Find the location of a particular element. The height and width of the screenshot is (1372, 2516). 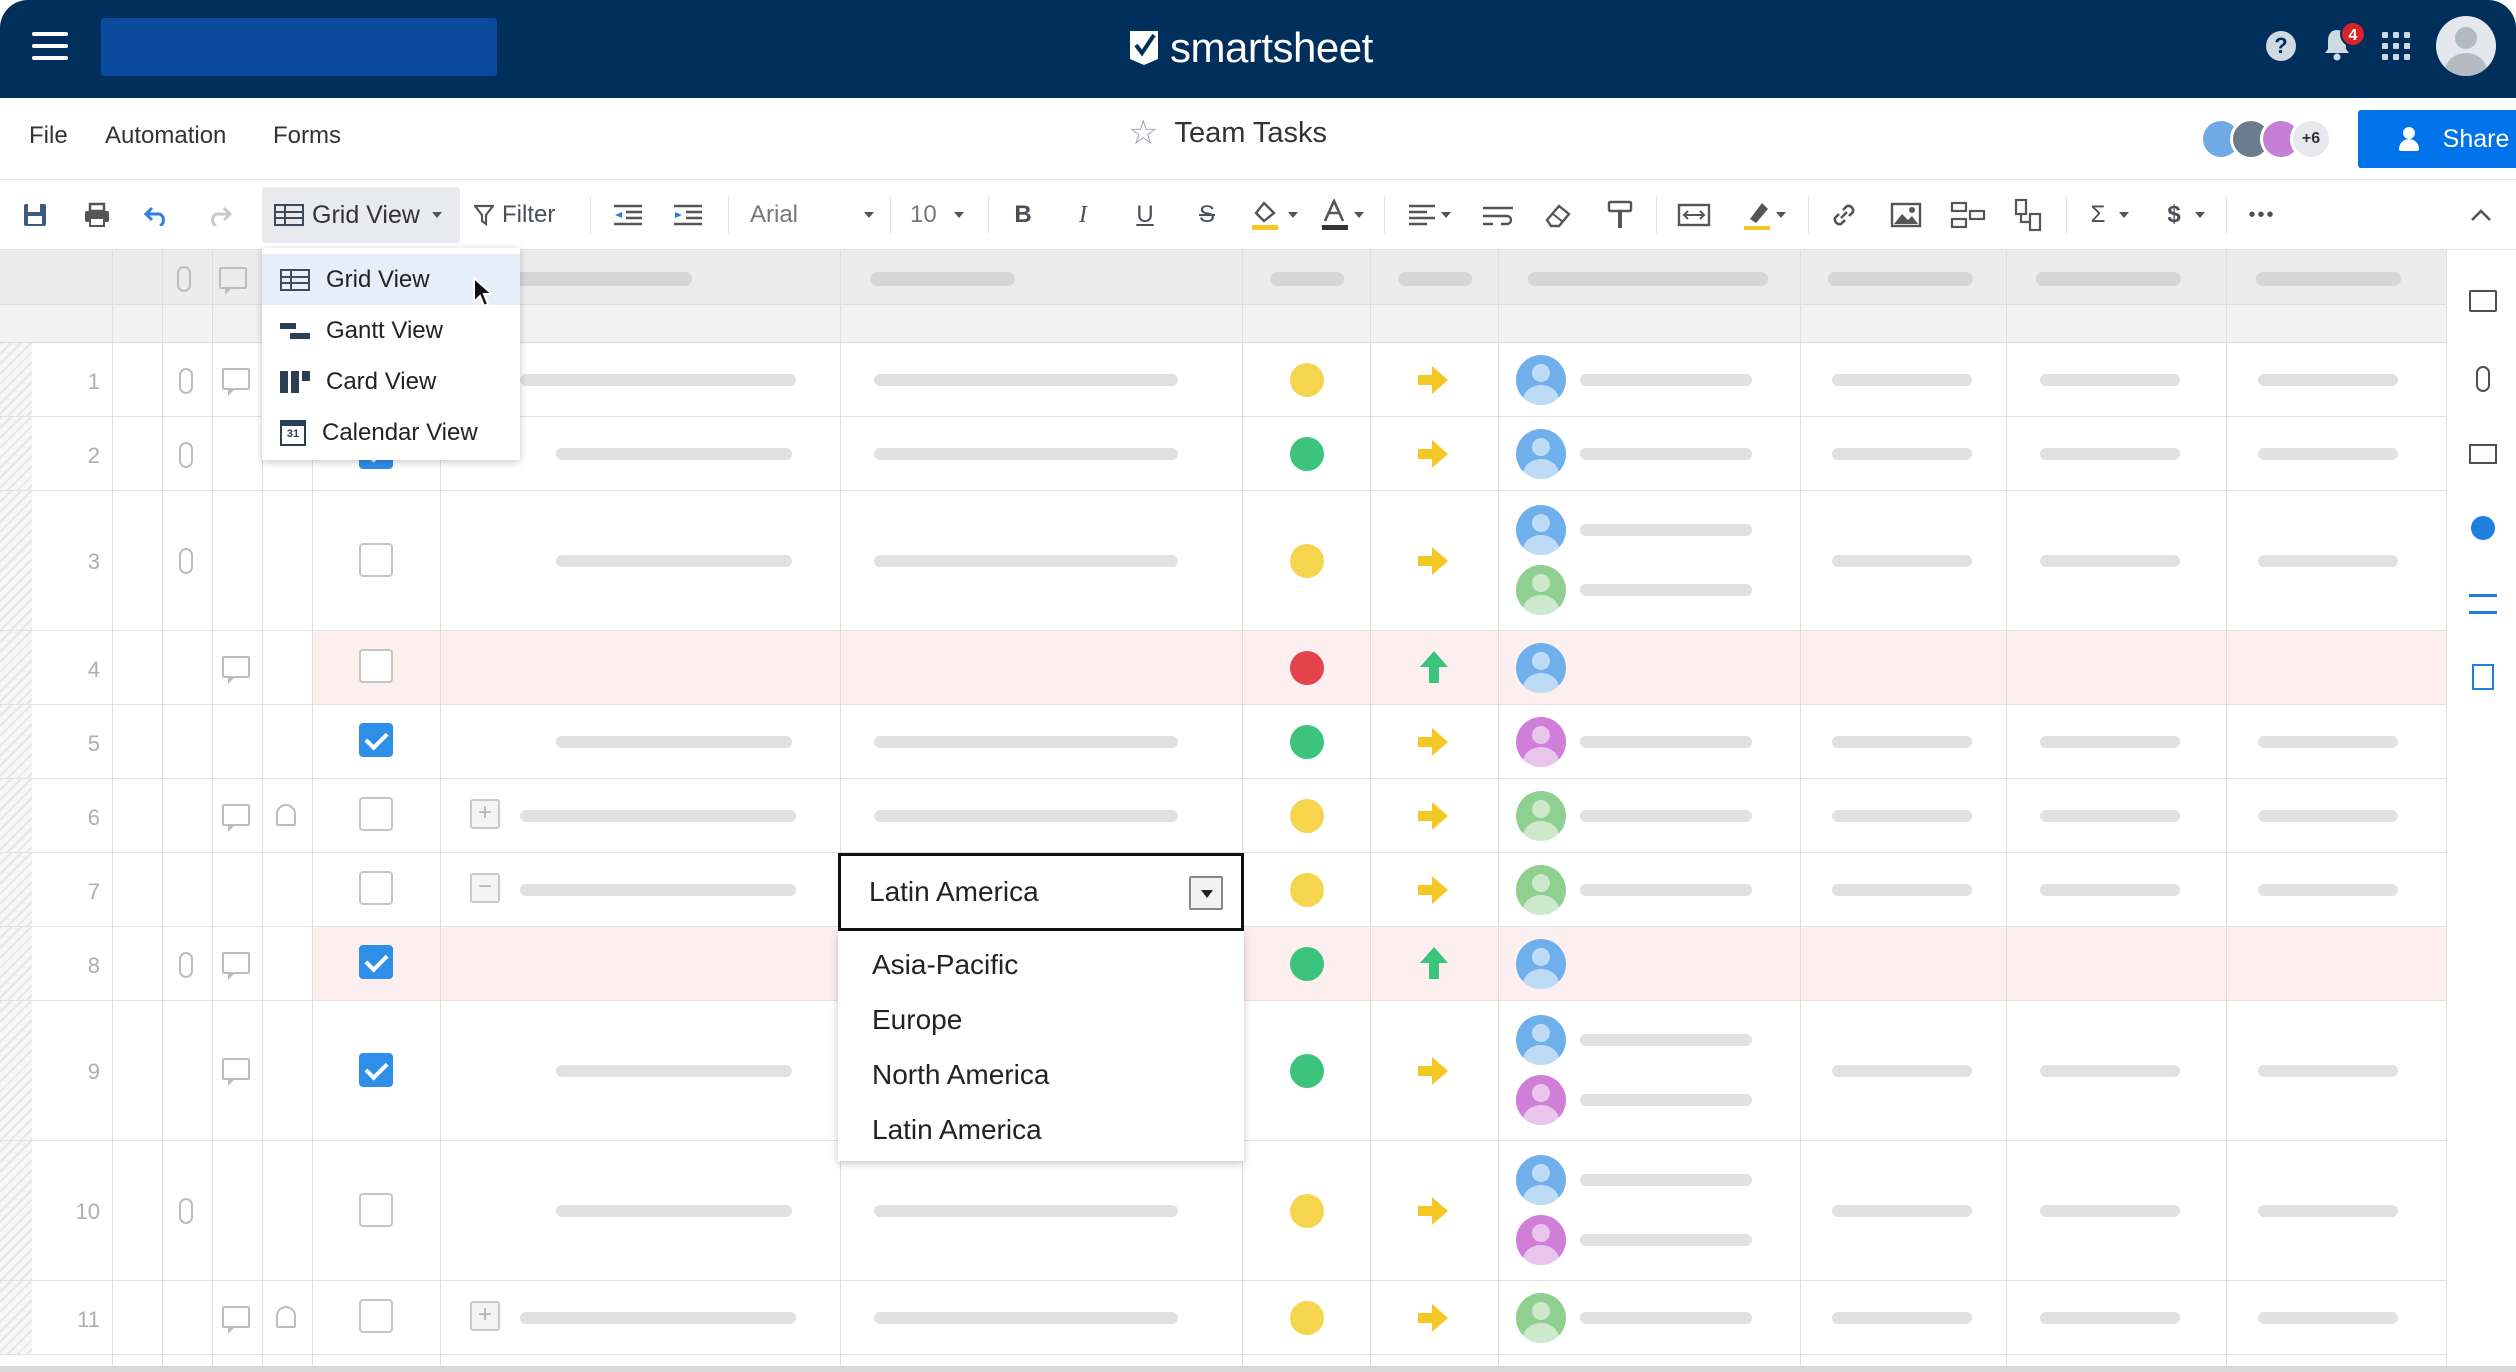

currency-format-button: $ is located at coordinates (2186, 215).